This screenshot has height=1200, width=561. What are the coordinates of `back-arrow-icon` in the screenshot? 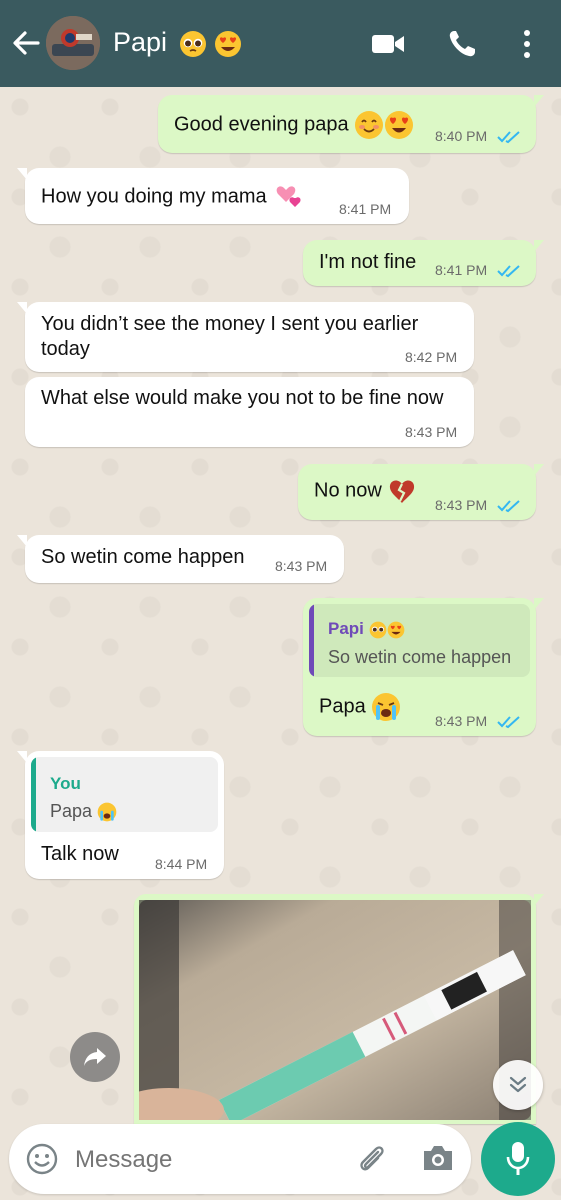 It's located at (26, 43).